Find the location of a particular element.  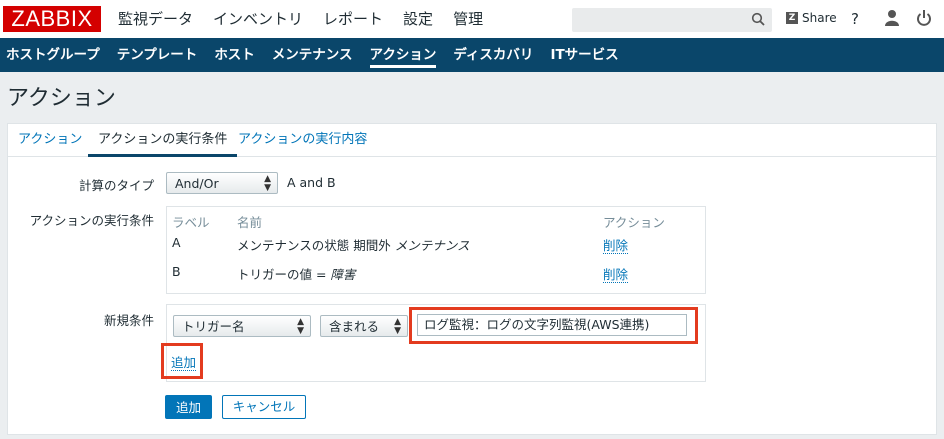

calc-type-value: And/Or is located at coordinates (197, 183).